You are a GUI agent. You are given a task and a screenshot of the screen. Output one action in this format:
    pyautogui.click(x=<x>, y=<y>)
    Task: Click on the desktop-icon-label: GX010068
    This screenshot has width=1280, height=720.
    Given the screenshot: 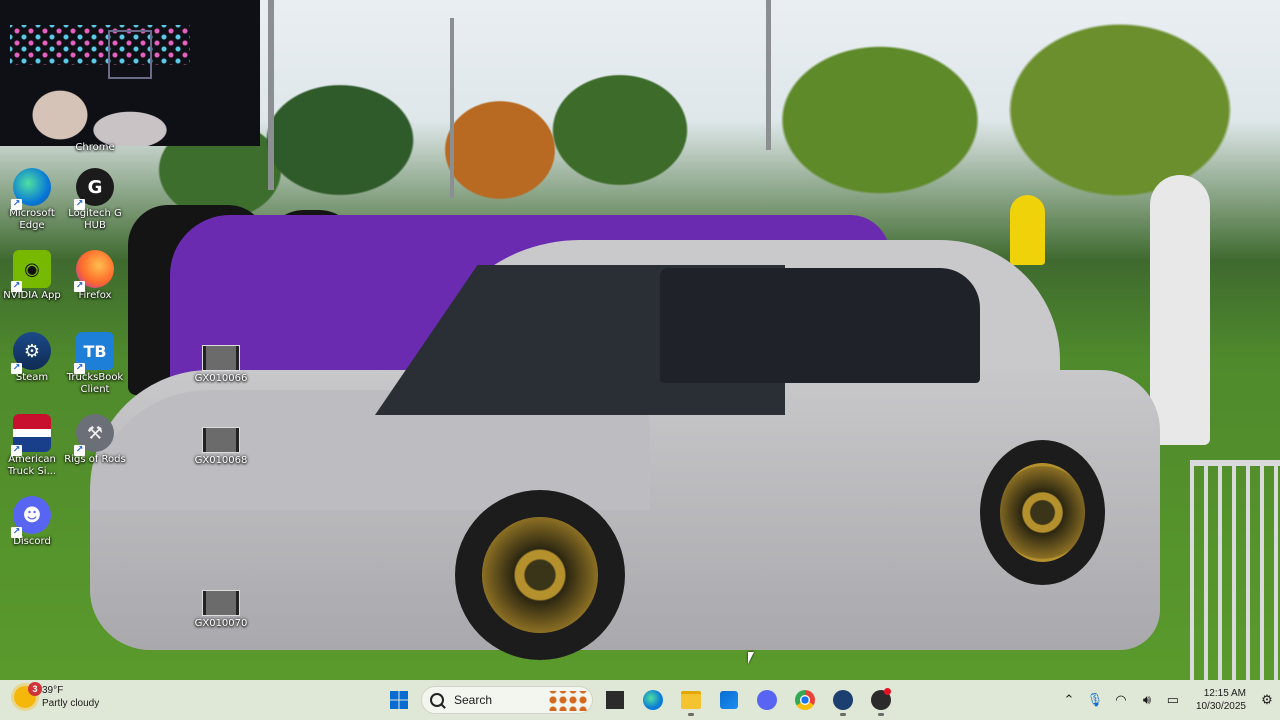 What is the action you would take?
    pyautogui.click(x=221, y=460)
    